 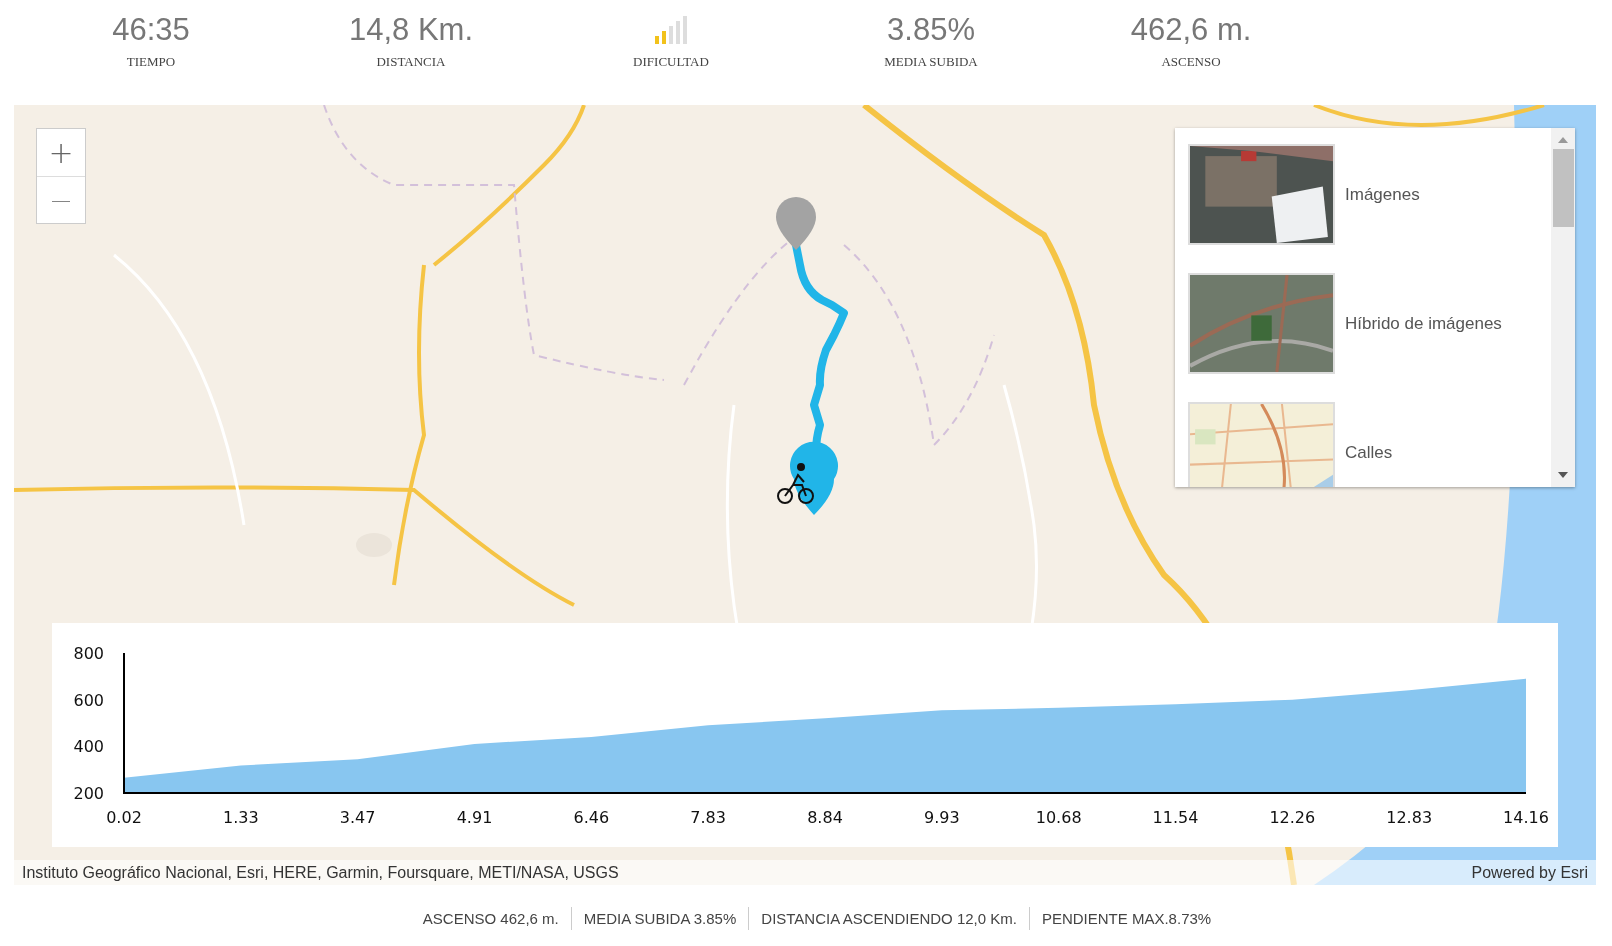 I want to click on stat-label: DIFICULTAD, so click(x=671, y=62).